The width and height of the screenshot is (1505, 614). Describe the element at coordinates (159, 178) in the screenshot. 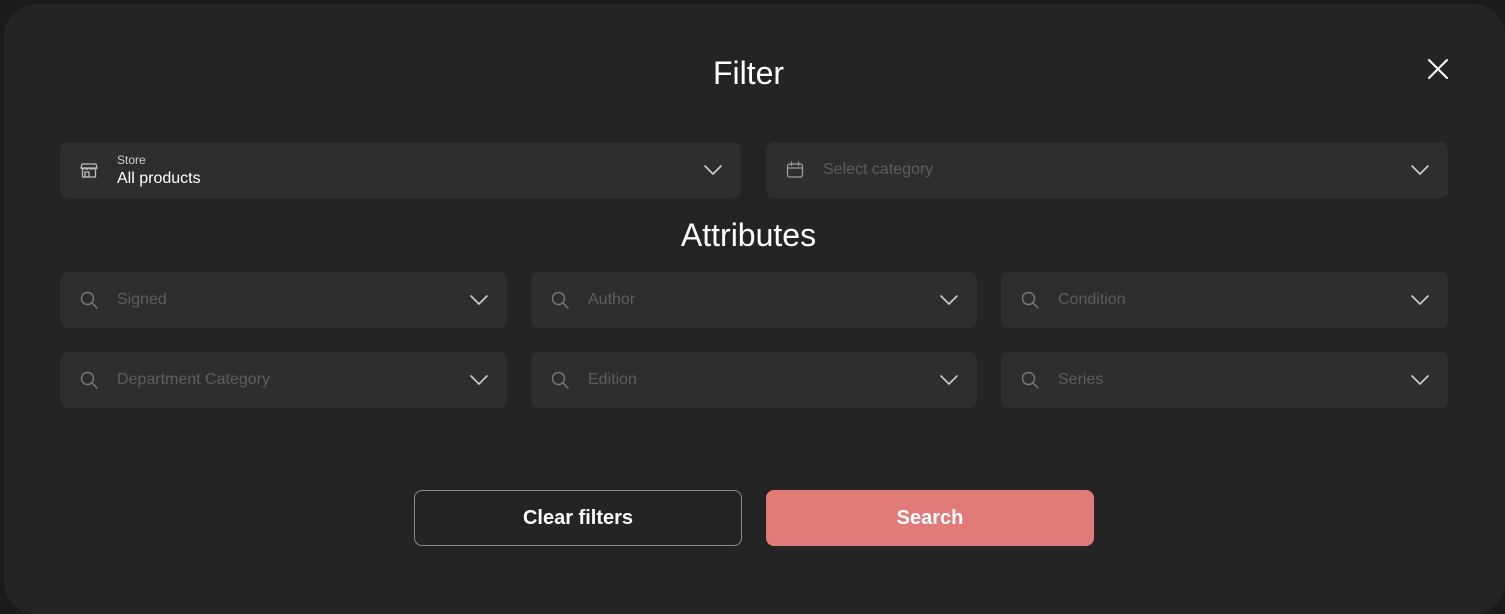

I see `store-value: All products` at that location.